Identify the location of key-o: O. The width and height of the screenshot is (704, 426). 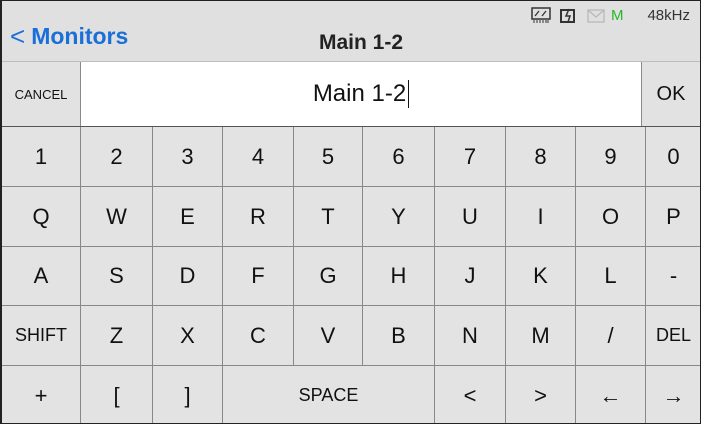
(610, 216).